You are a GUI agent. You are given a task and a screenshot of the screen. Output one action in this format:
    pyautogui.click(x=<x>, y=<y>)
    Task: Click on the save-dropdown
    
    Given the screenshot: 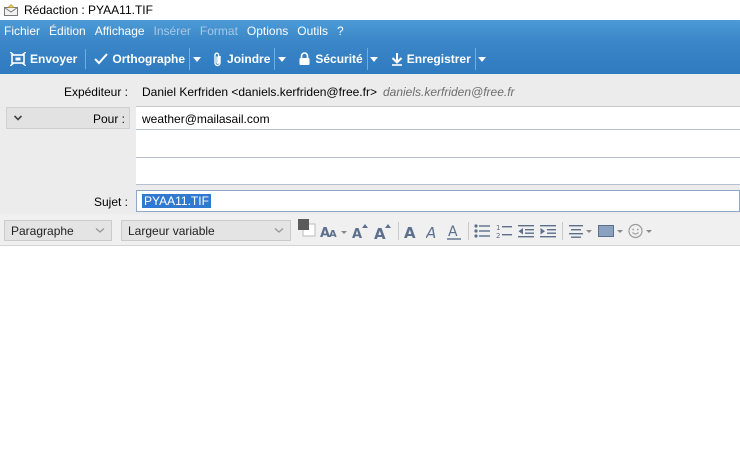 What is the action you would take?
    pyautogui.click(x=481, y=59)
    